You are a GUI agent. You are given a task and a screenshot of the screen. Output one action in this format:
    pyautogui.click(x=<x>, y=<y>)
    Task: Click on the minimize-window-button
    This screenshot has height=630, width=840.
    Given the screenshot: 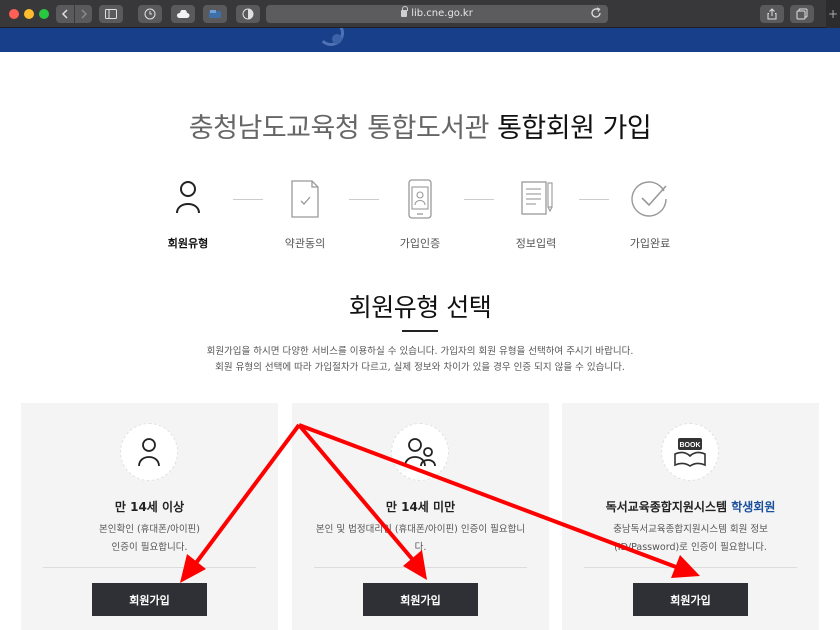 What is the action you would take?
    pyautogui.click(x=29, y=14)
    